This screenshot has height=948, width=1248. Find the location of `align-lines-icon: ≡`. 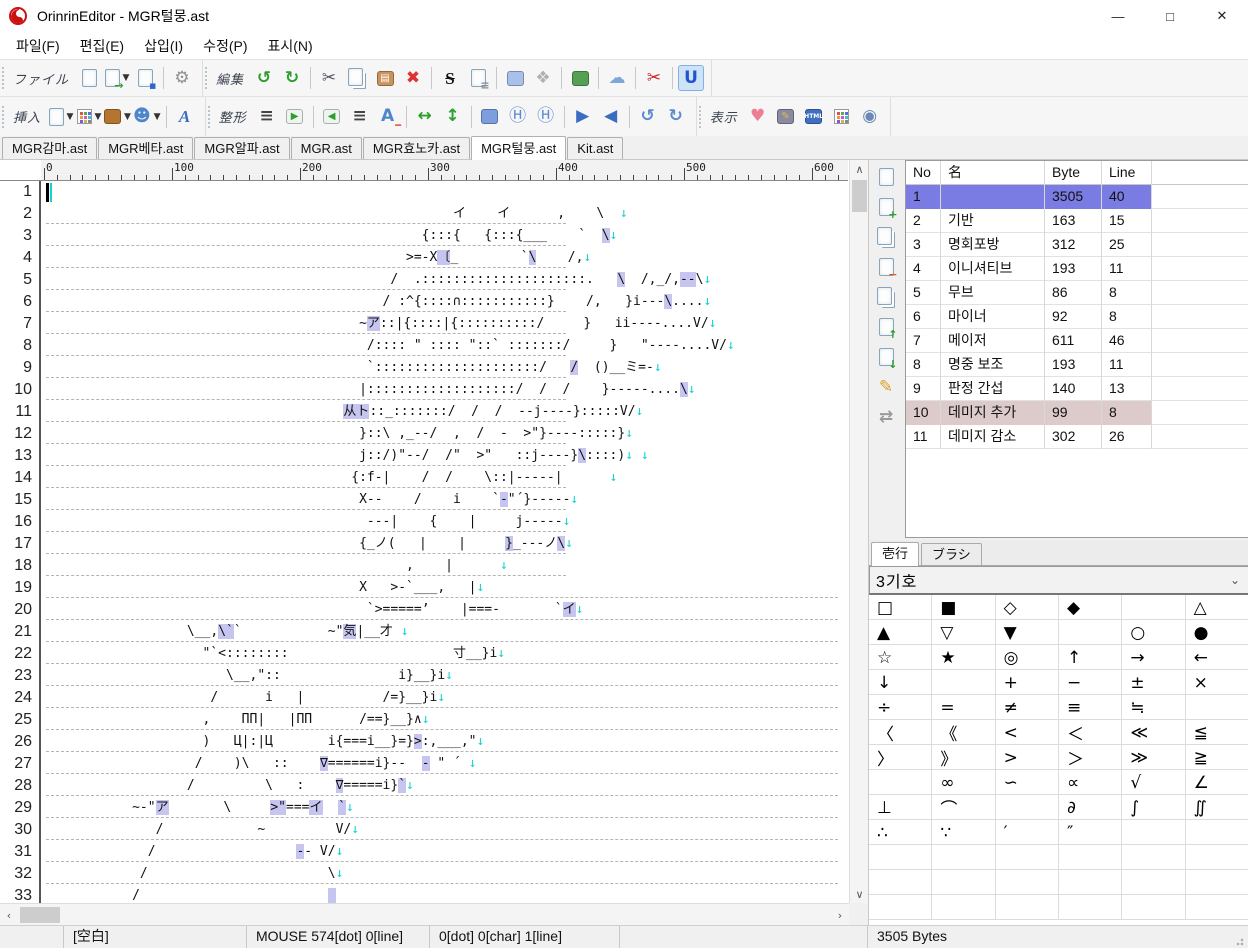

align-lines-icon: ≡ is located at coordinates (267, 117).